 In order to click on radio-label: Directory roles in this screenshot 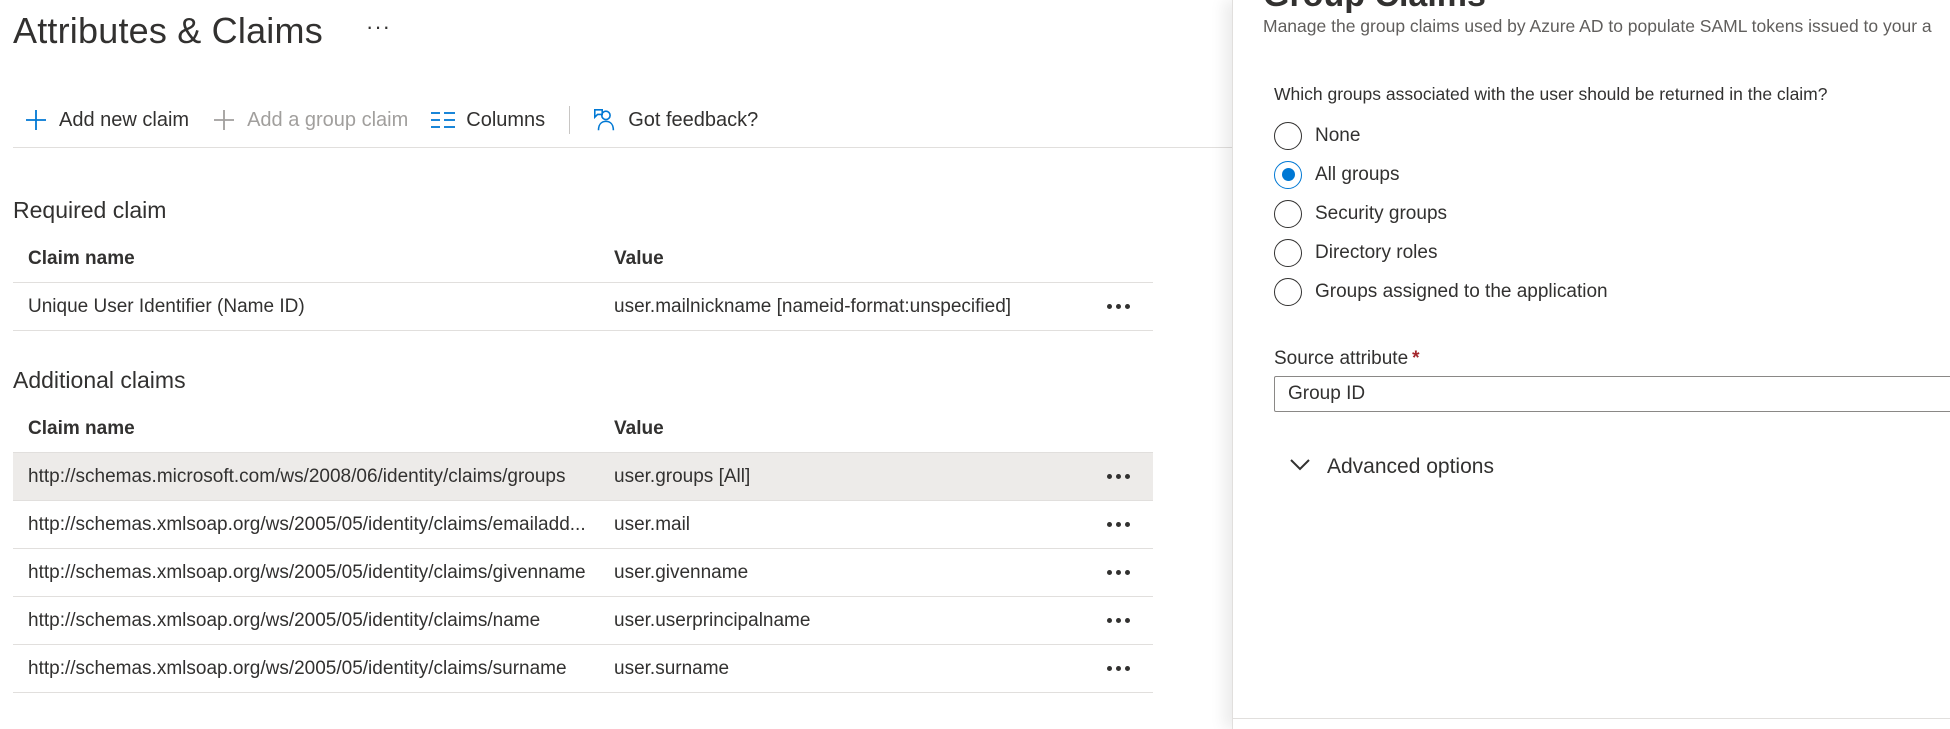, I will do `click(1376, 252)`.